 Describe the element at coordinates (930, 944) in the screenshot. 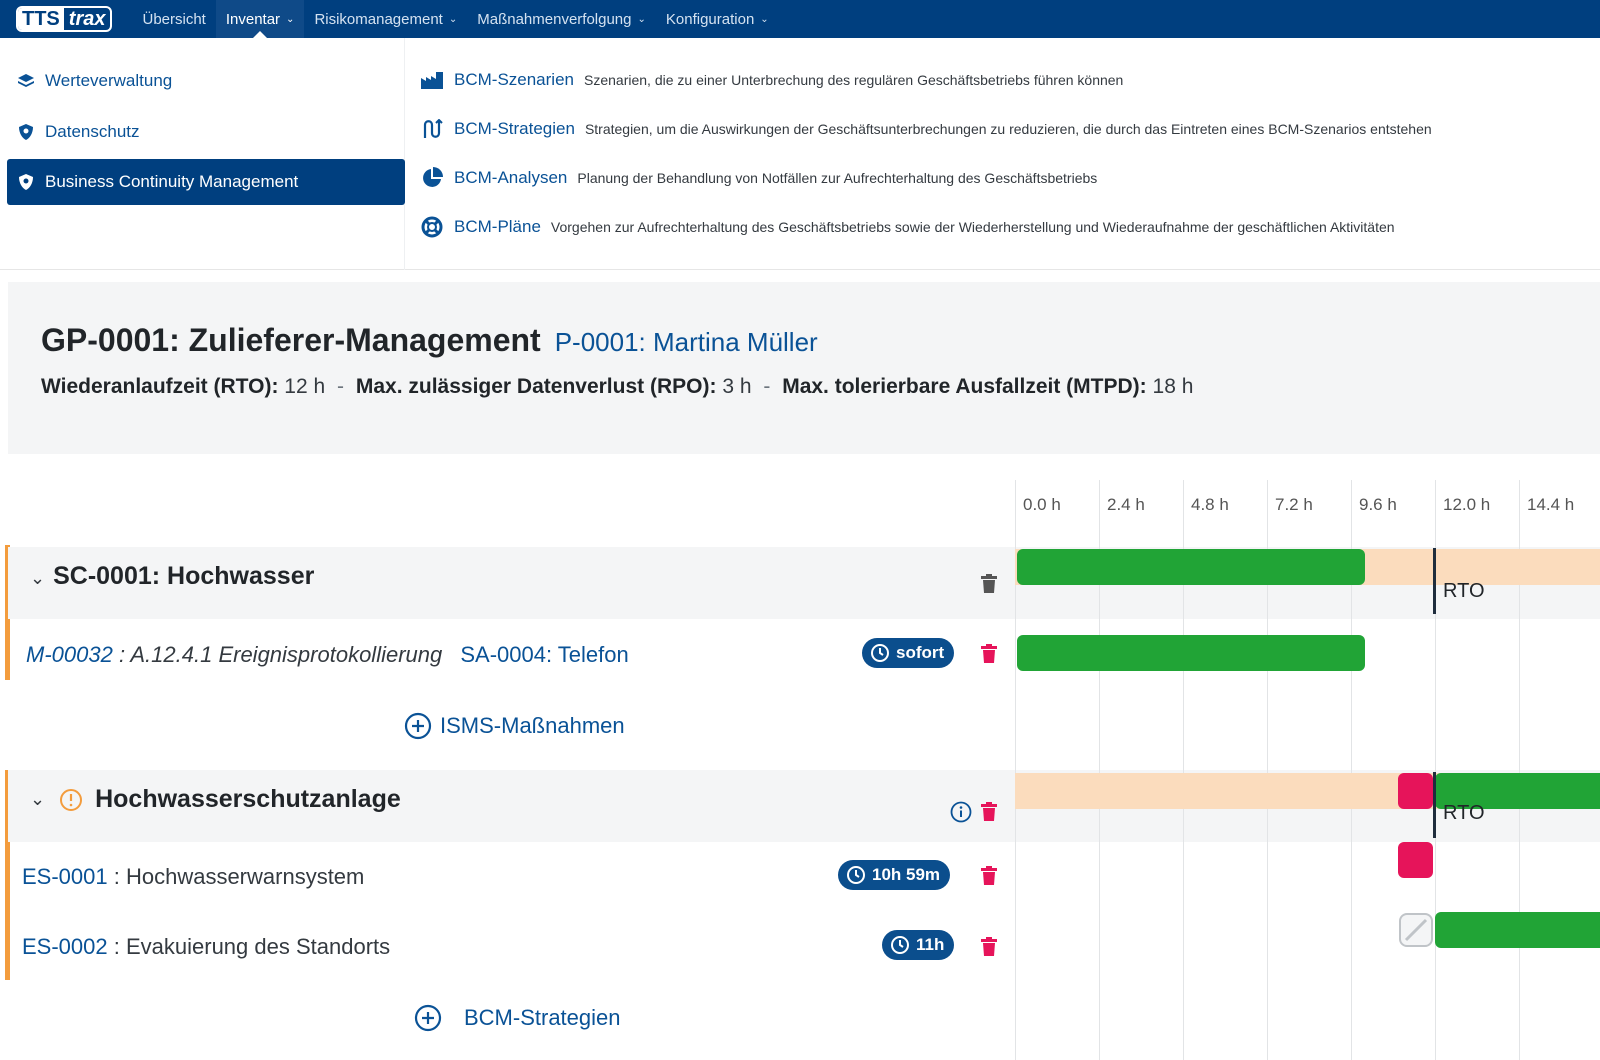

I see `badge-label: 11h` at that location.